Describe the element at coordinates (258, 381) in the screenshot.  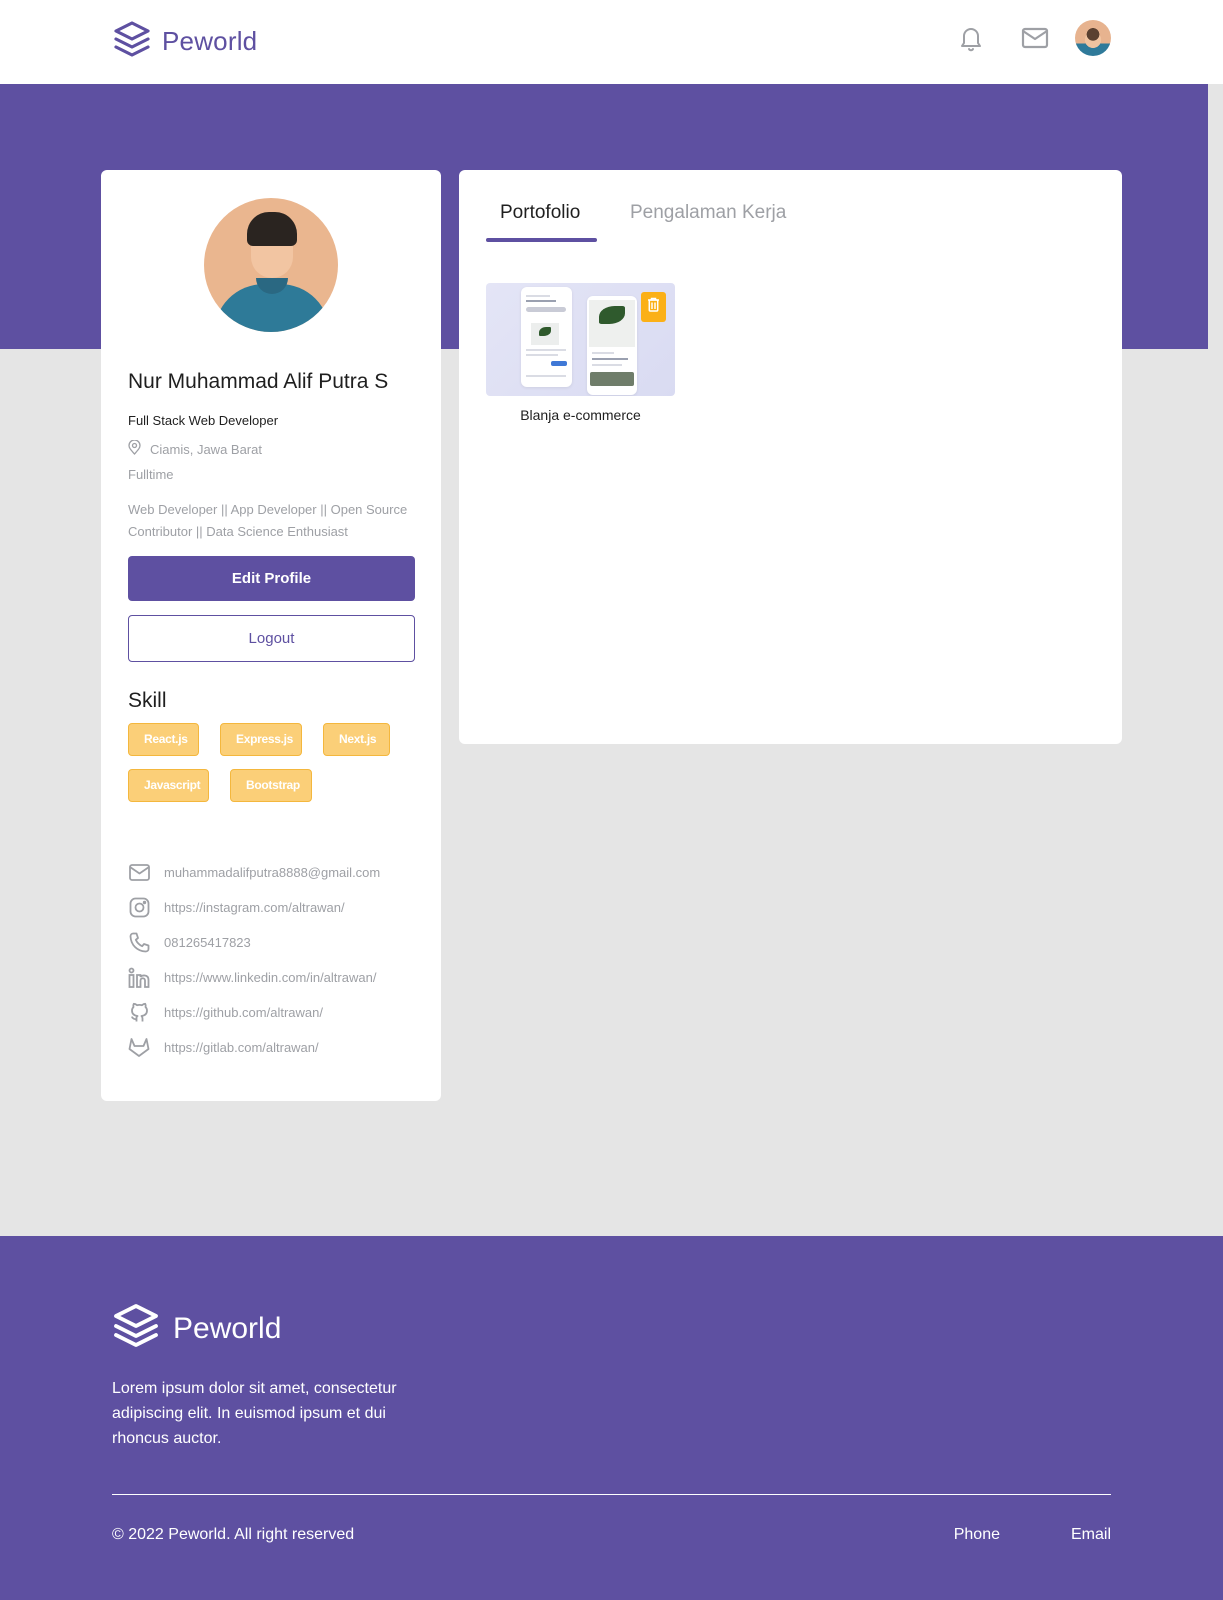
I see `profile-name: Nur Muhammad Alif Putra S` at that location.